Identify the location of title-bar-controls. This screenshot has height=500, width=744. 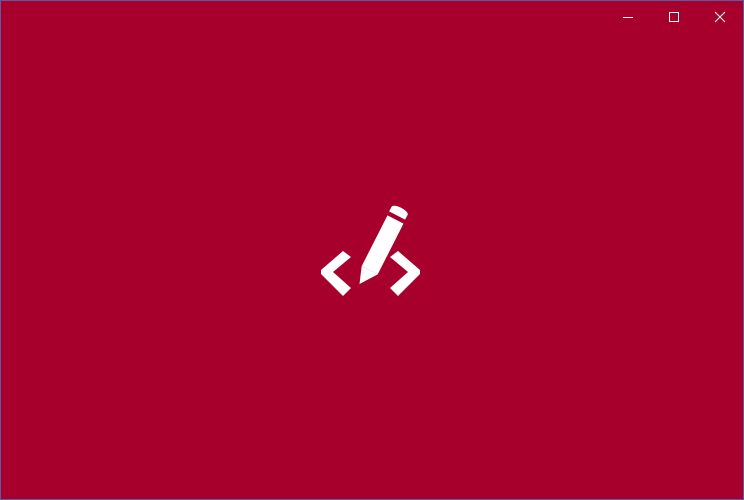
(674, 17).